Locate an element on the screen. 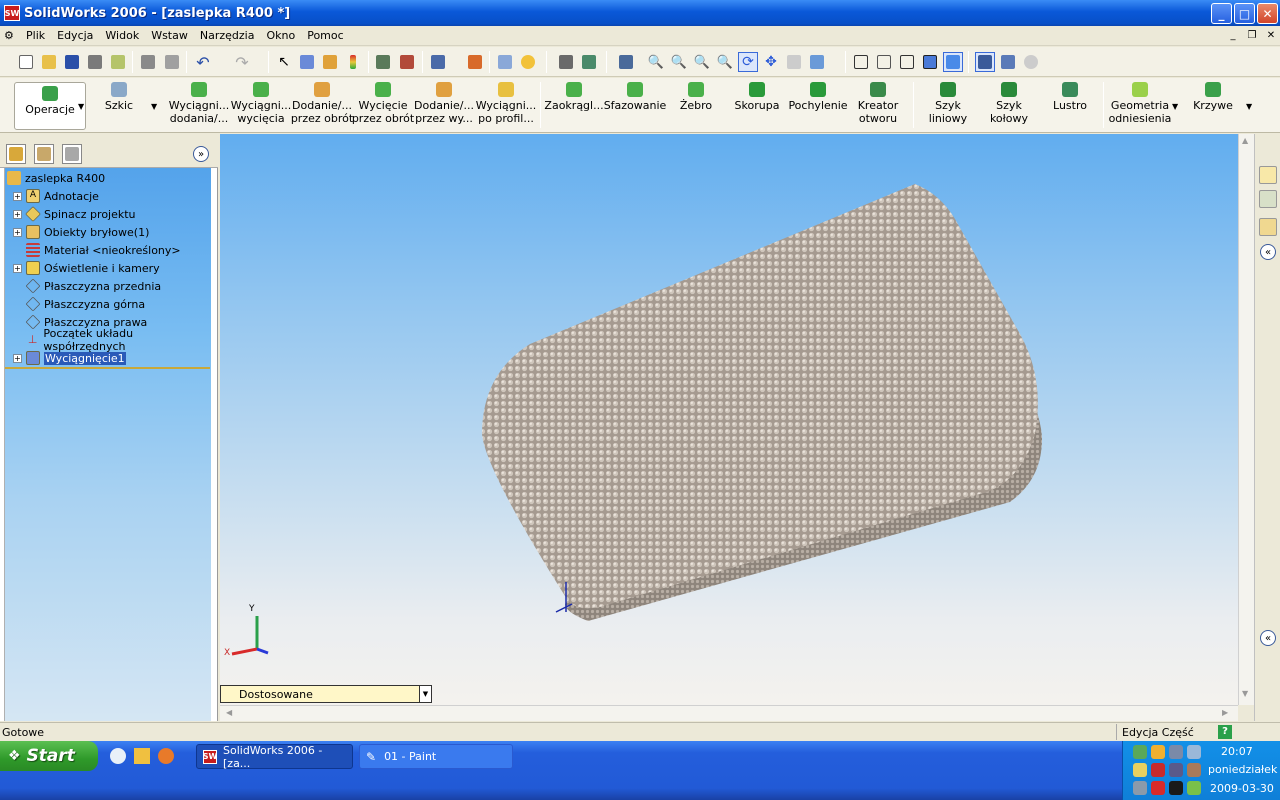 Image resolution: width=1280 pixels, height=800 pixels. save-icon is located at coordinates (72, 62).